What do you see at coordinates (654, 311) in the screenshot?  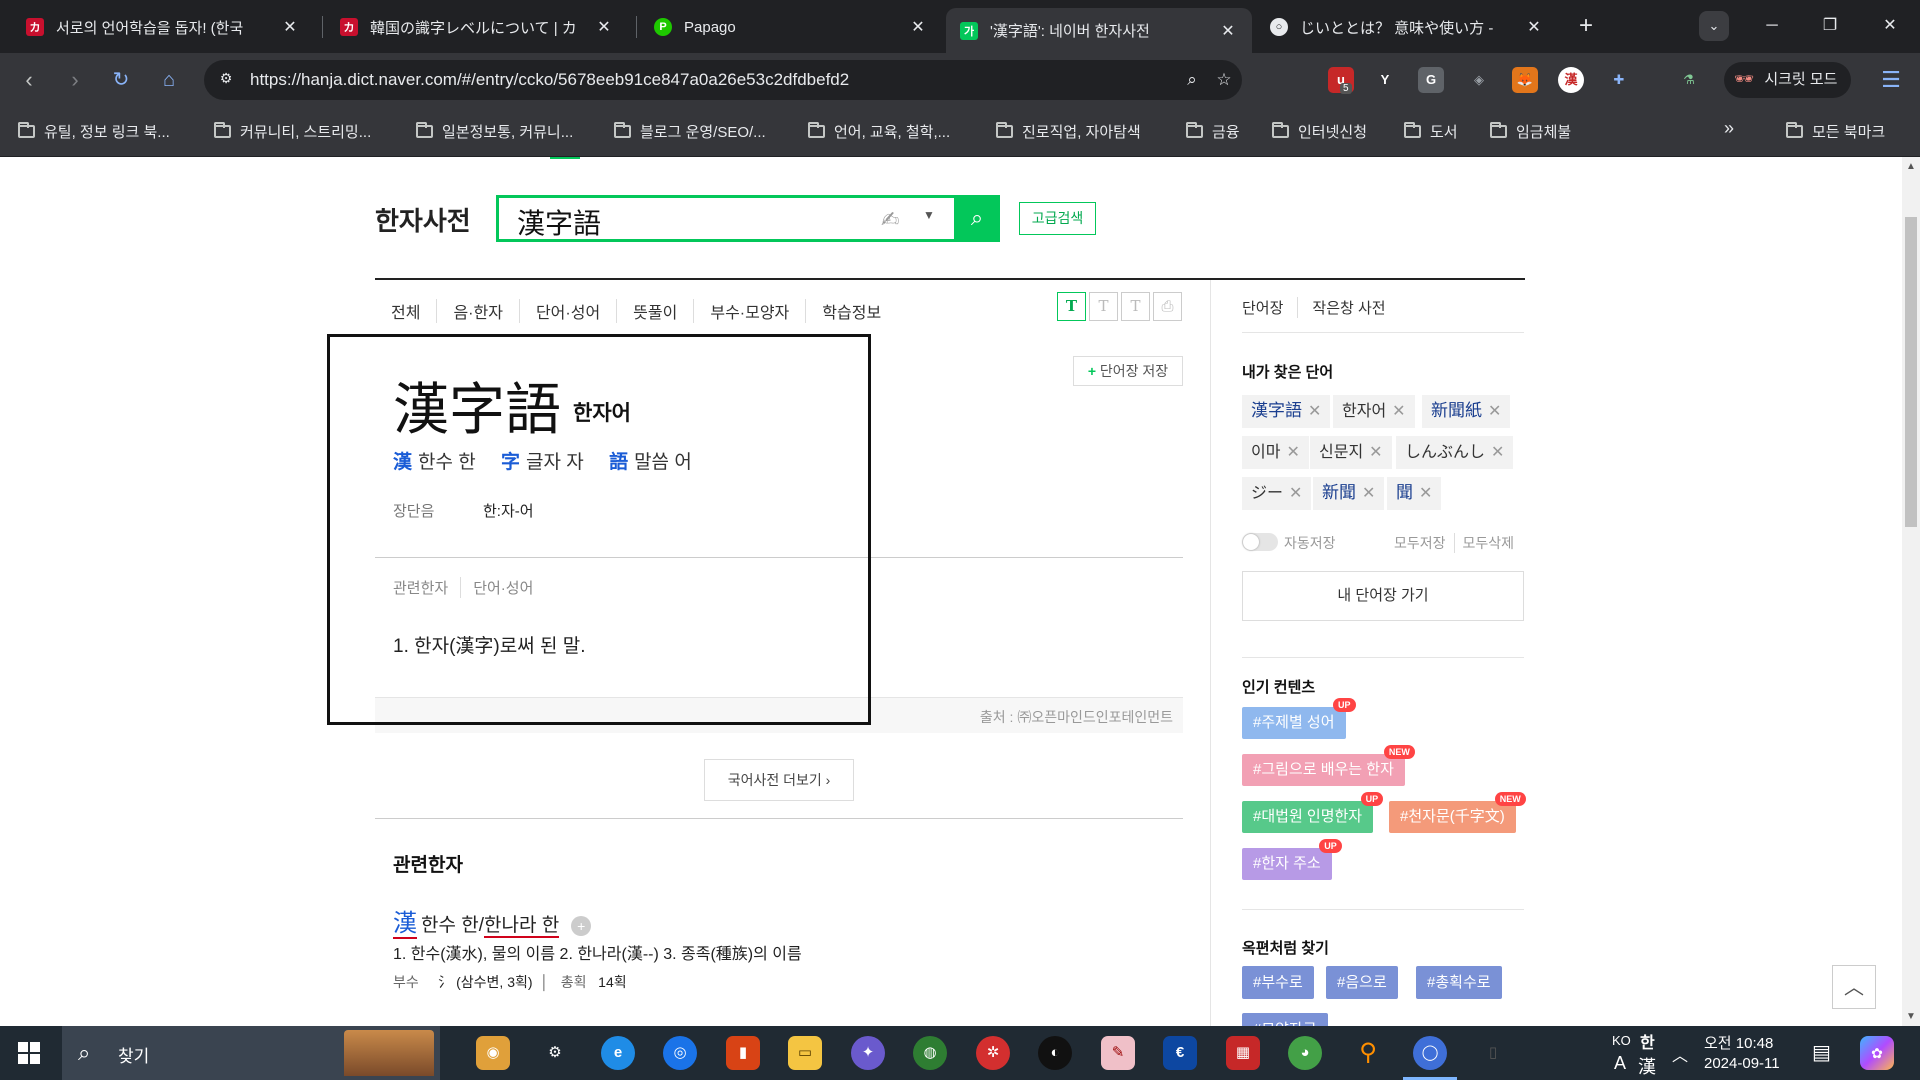 I see `tab-meaning: 뜻풀이` at bounding box center [654, 311].